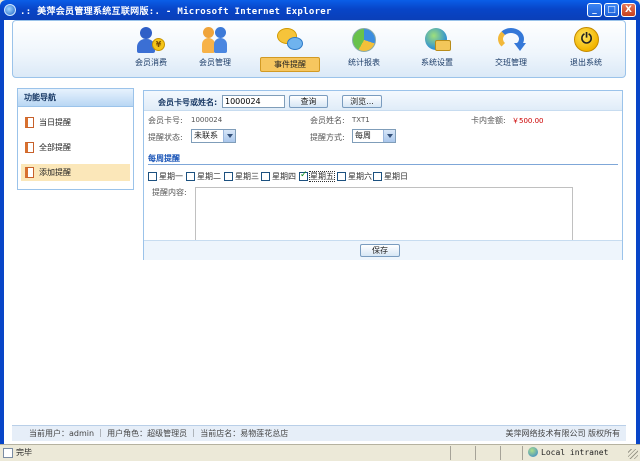 The image size is (640, 461). Describe the element at coordinates (290, 64) in the screenshot. I see `nav-label: 事件提醒` at that location.